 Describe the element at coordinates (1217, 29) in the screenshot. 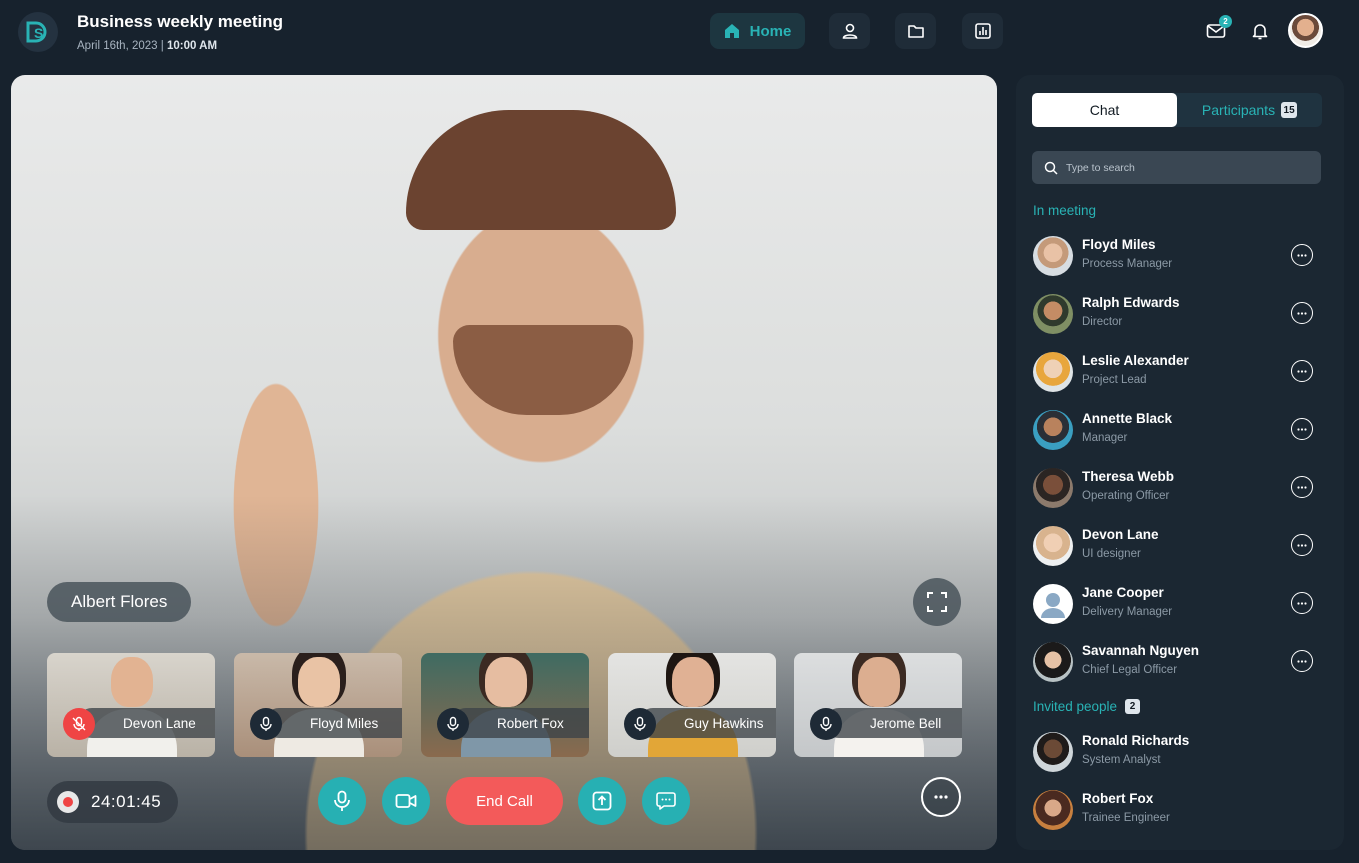

I see `messages-button: 2` at that location.